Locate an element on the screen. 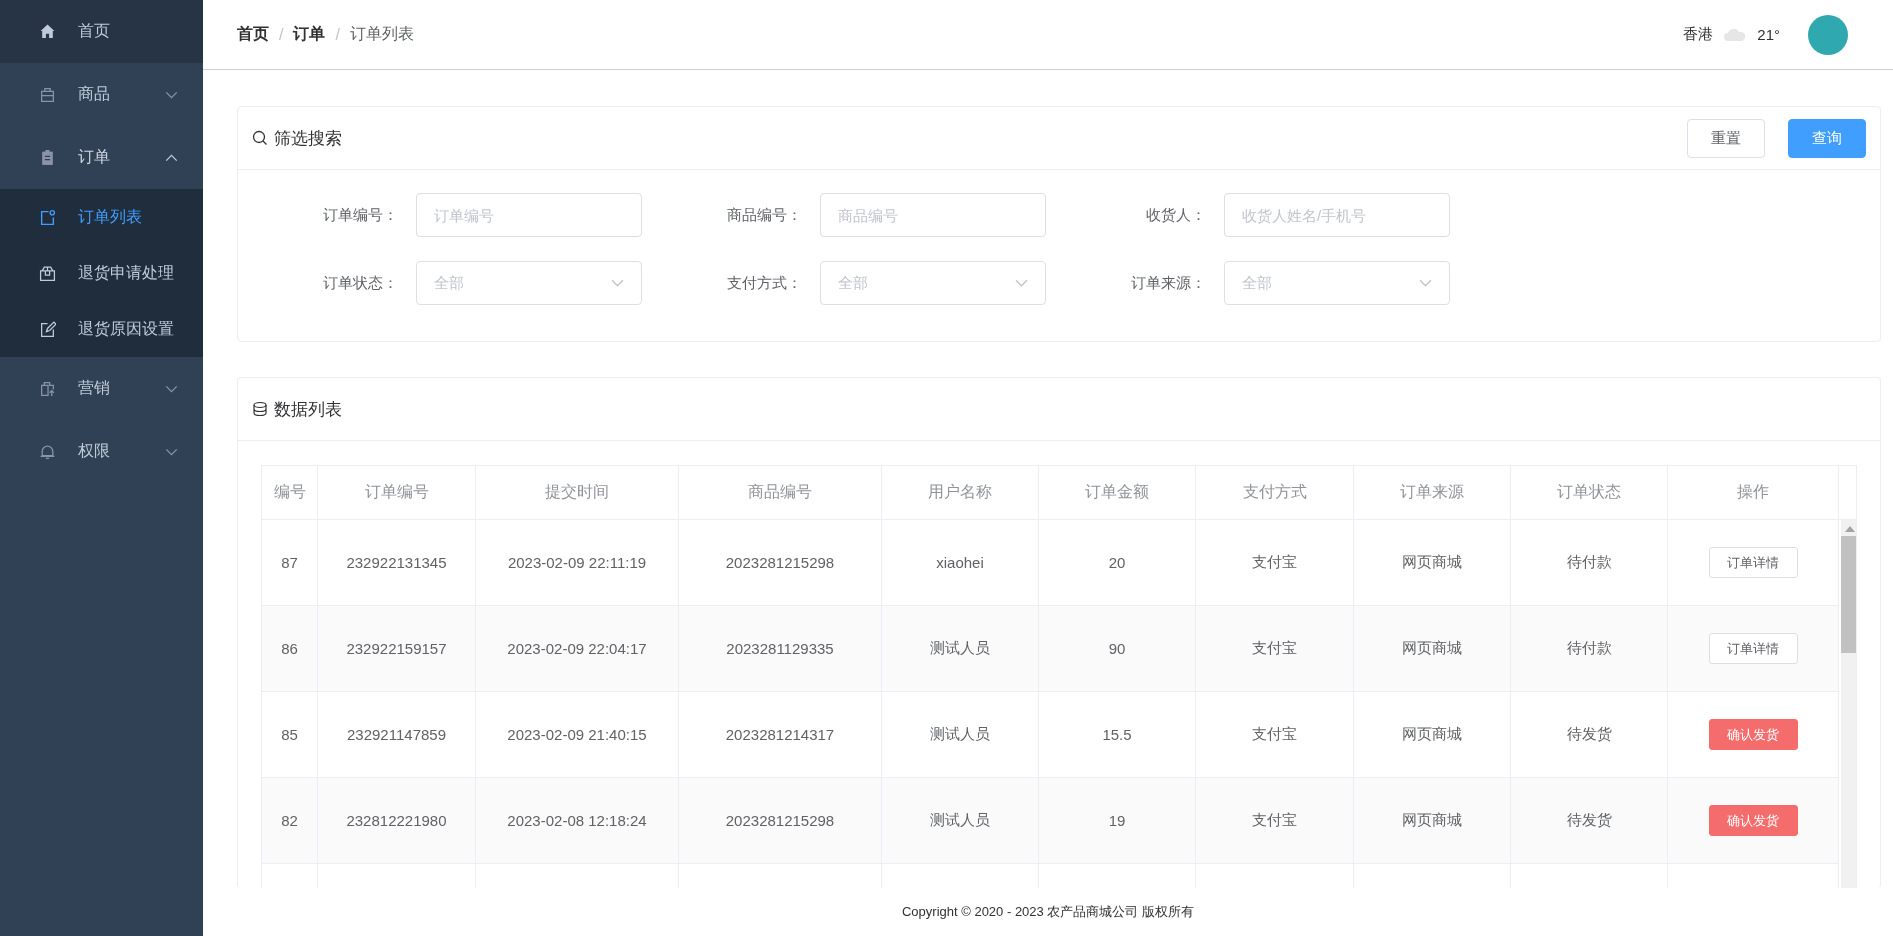 The width and height of the screenshot is (1893, 936). field-label: 订单状态： is located at coordinates (360, 283).